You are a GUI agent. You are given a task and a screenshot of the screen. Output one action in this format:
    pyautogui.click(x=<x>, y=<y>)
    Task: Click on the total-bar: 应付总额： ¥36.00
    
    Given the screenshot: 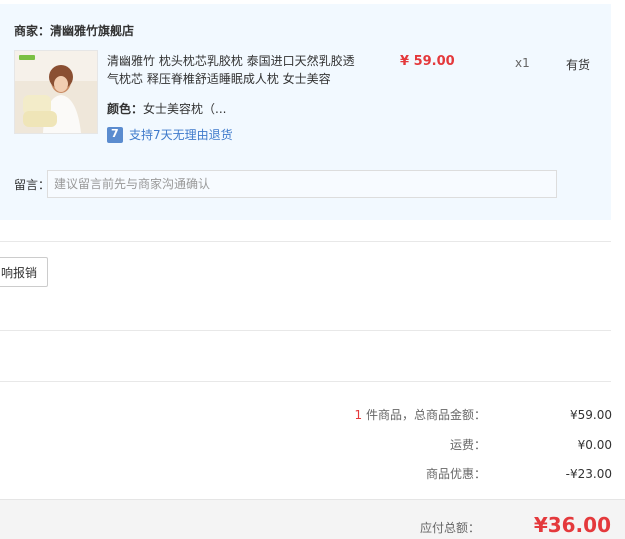 What is the action you would take?
    pyautogui.click(x=312, y=519)
    